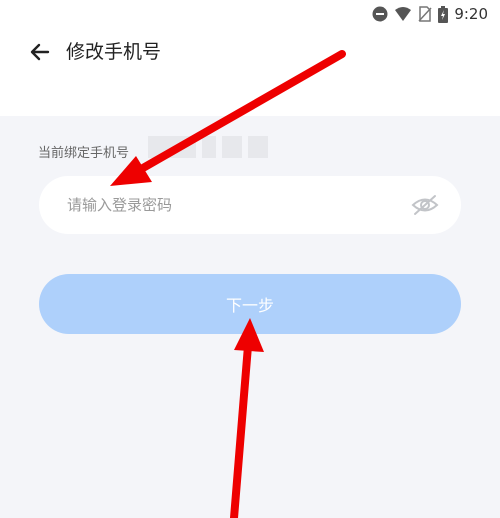 Image resolution: width=500 pixels, height=518 pixels. What do you see at coordinates (425, 14) in the screenshot?
I see `no-sim-icon` at bounding box center [425, 14].